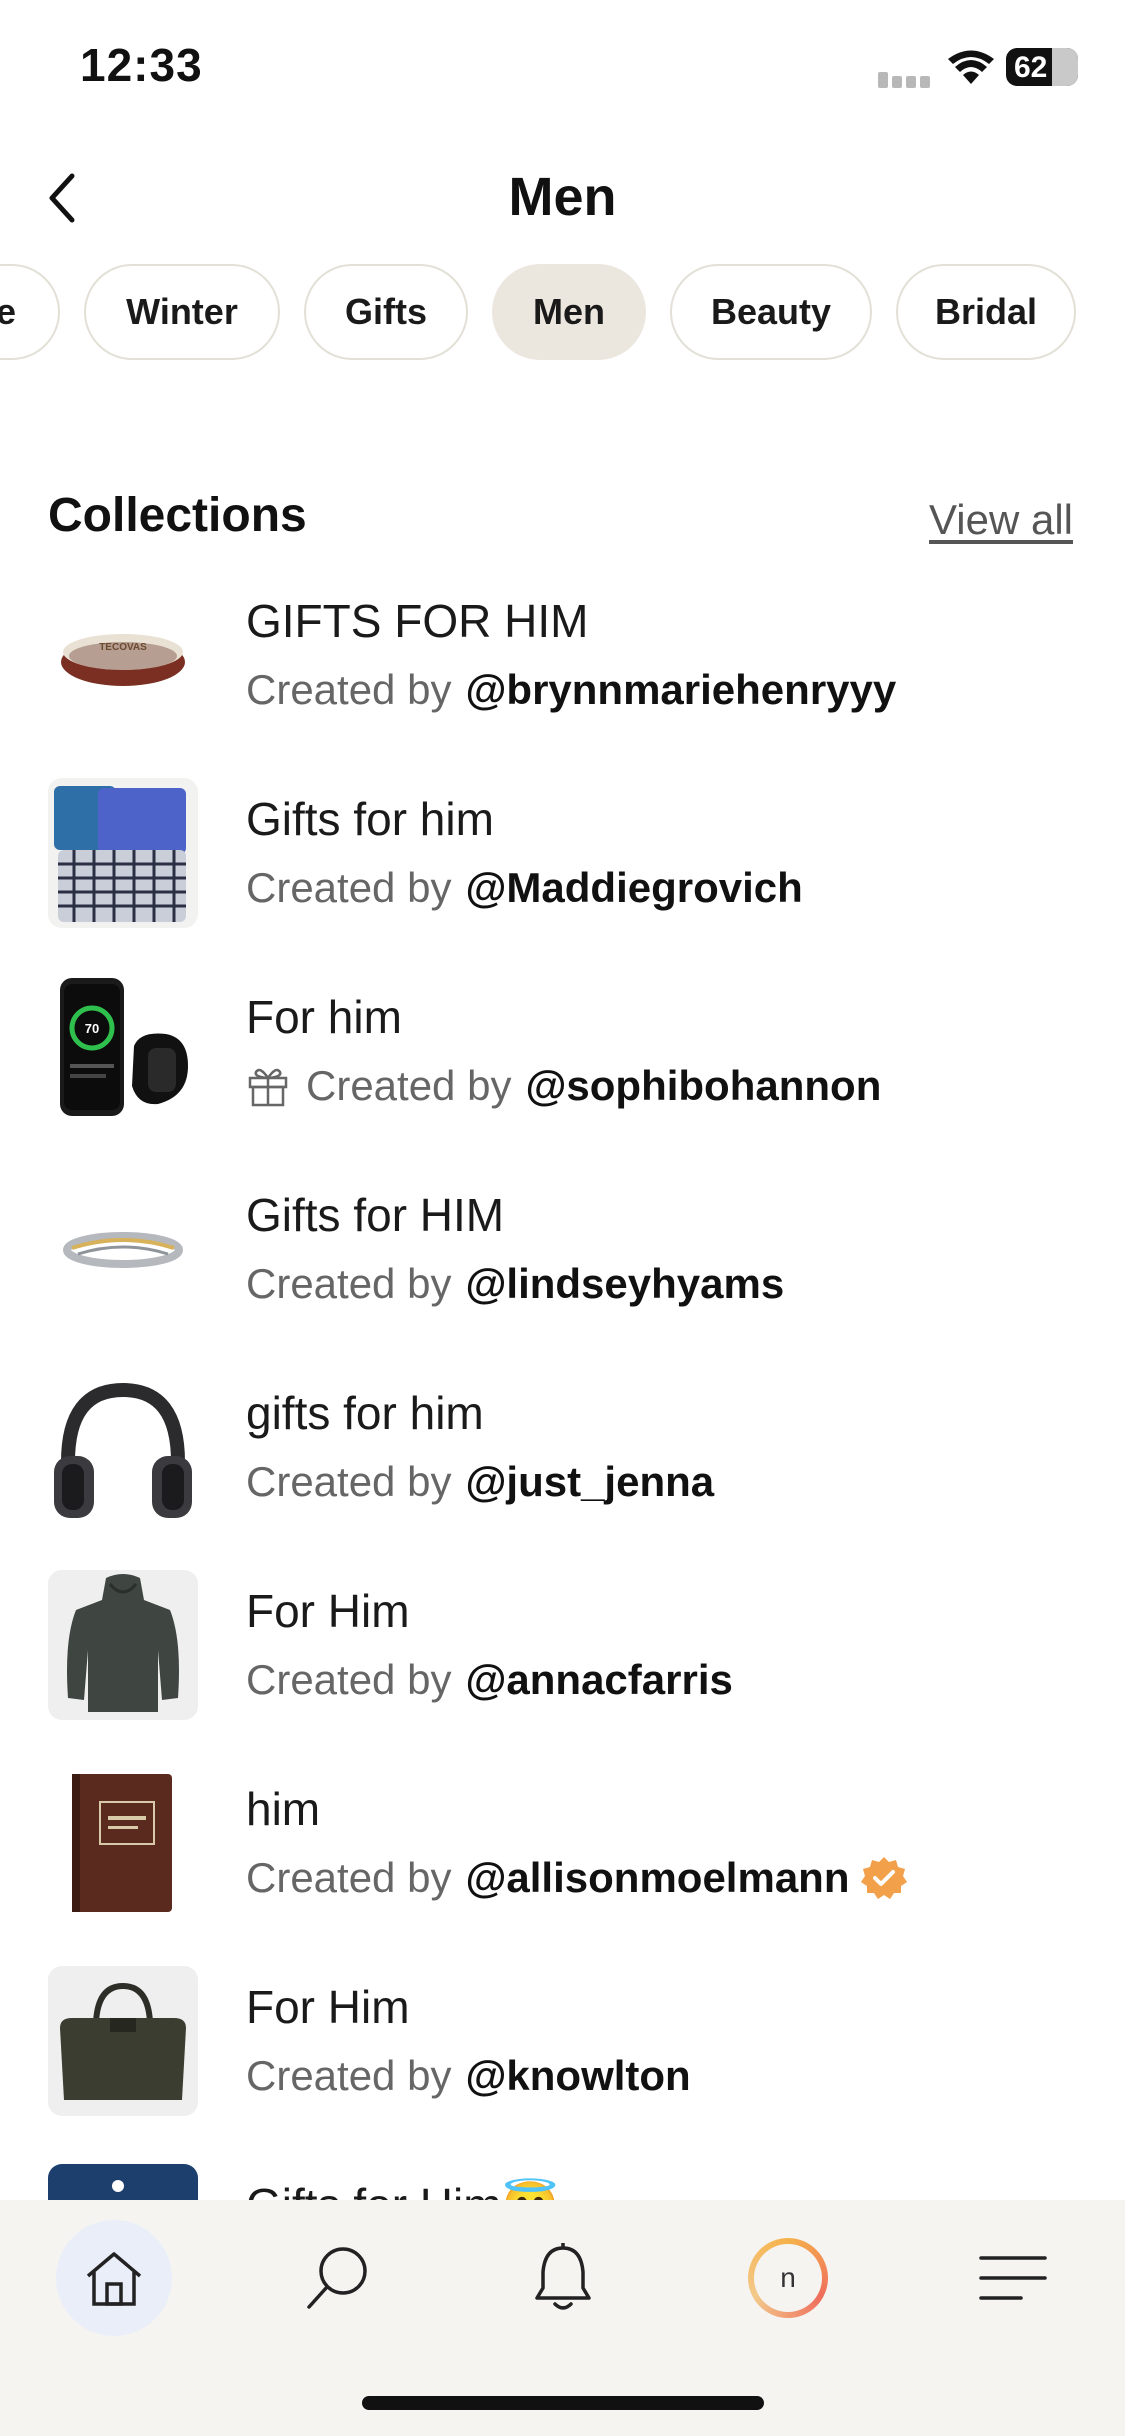 The width and height of the screenshot is (1125, 2436). What do you see at coordinates (986, 312) in the screenshot?
I see `chip-bridal: Bridal` at bounding box center [986, 312].